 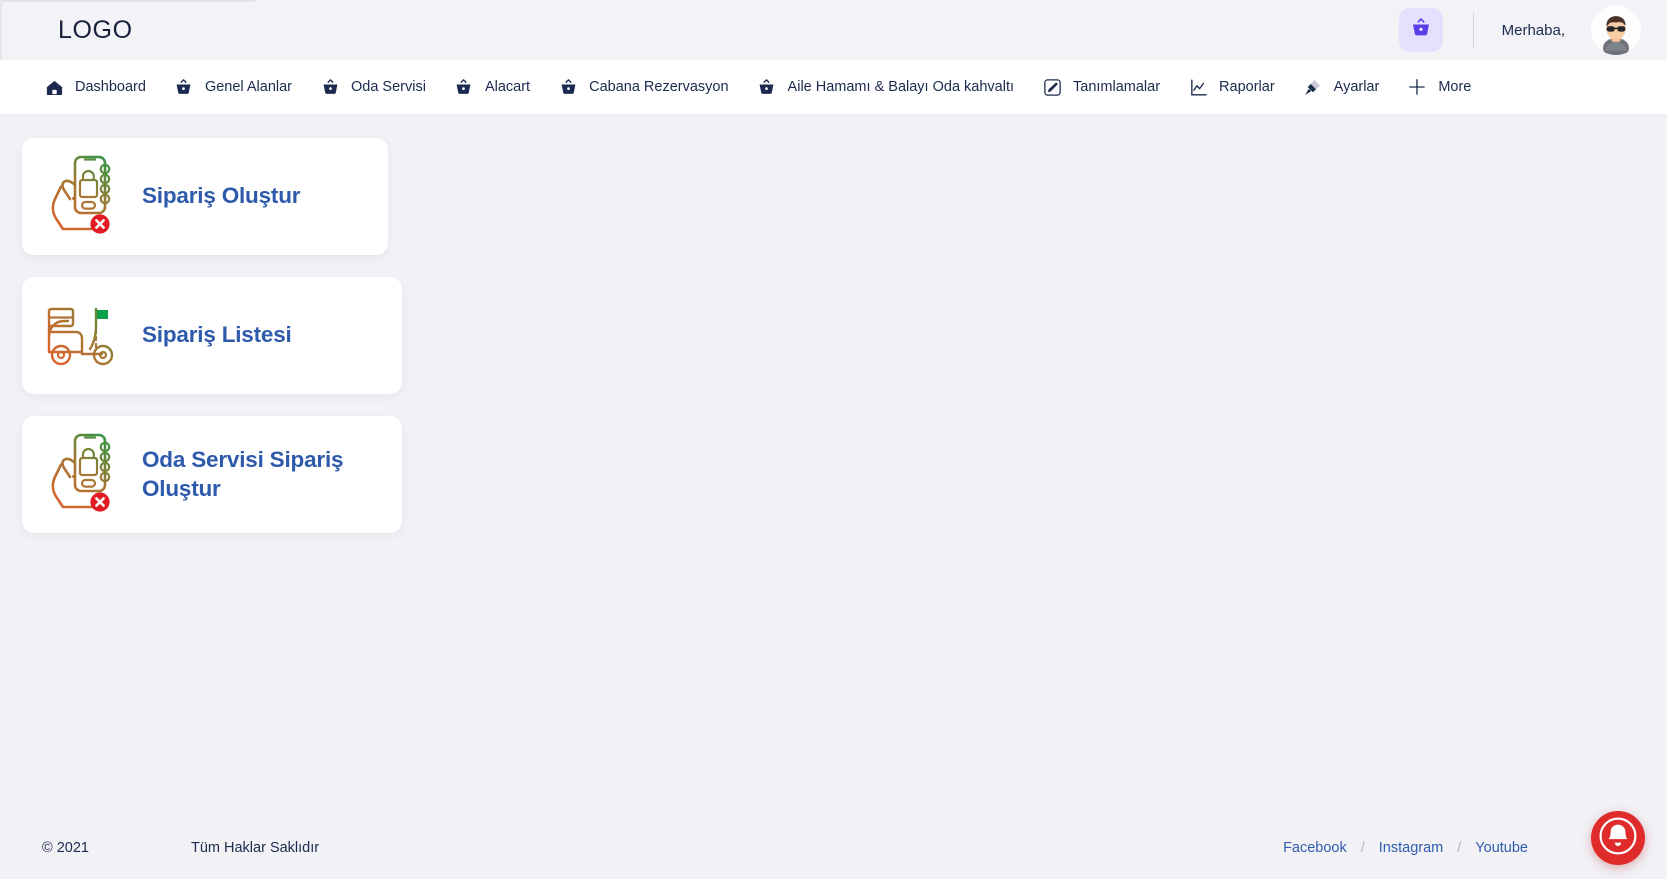 I want to click on header-divider, so click(x=1473, y=30).